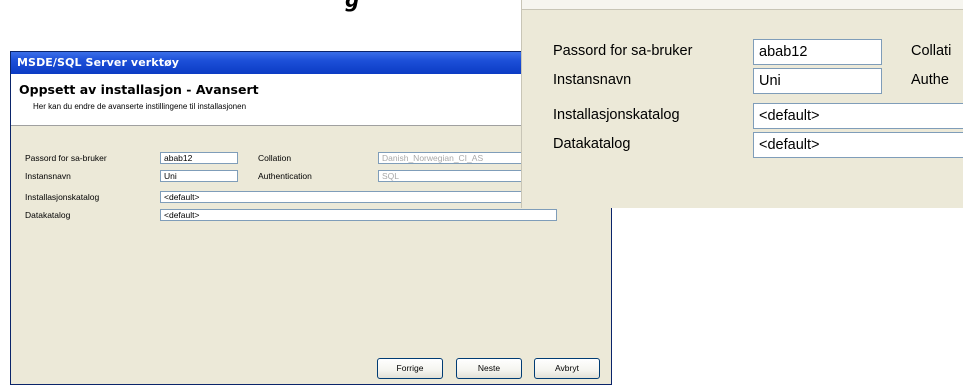 The image size is (963, 385). What do you see at coordinates (454, 158) in the screenshot?
I see `collation-field: Danish_Norwegian_CI_AS` at bounding box center [454, 158].